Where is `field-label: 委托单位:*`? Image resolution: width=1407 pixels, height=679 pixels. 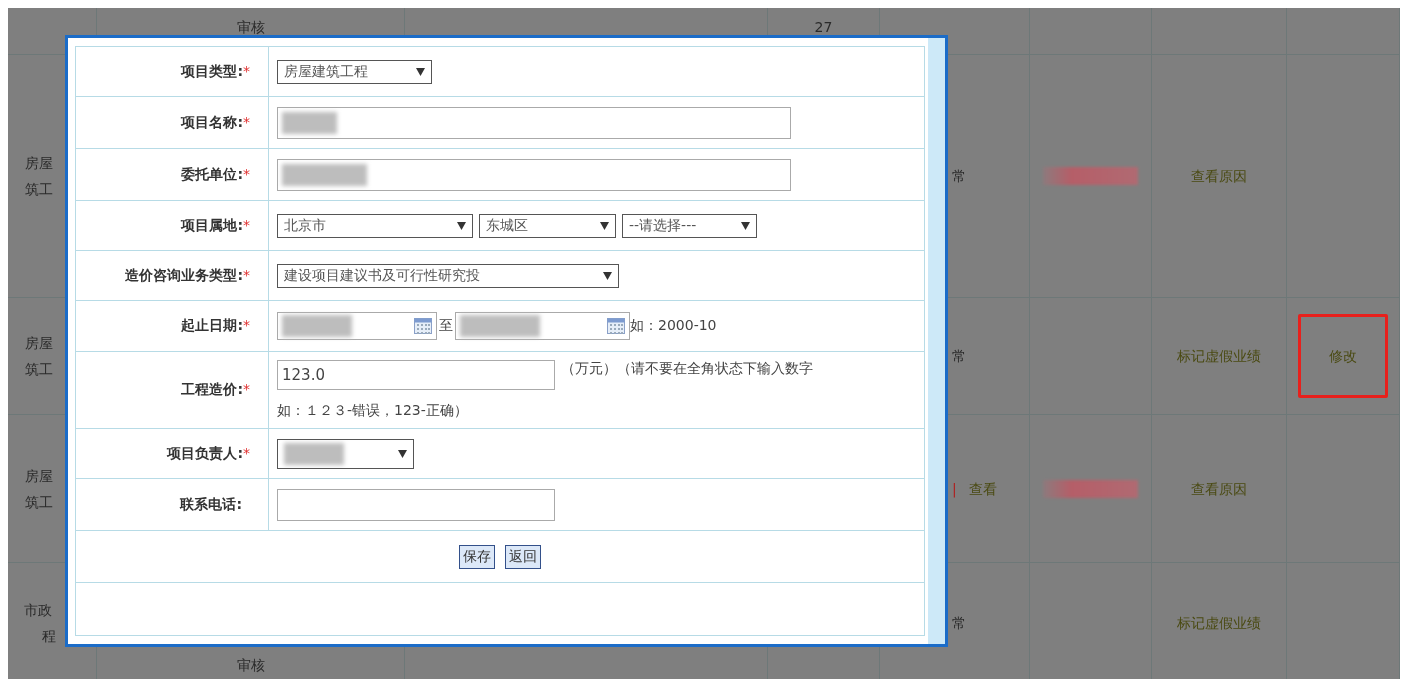 field-label: 委托单位:* is located at coordinates (215, 174).